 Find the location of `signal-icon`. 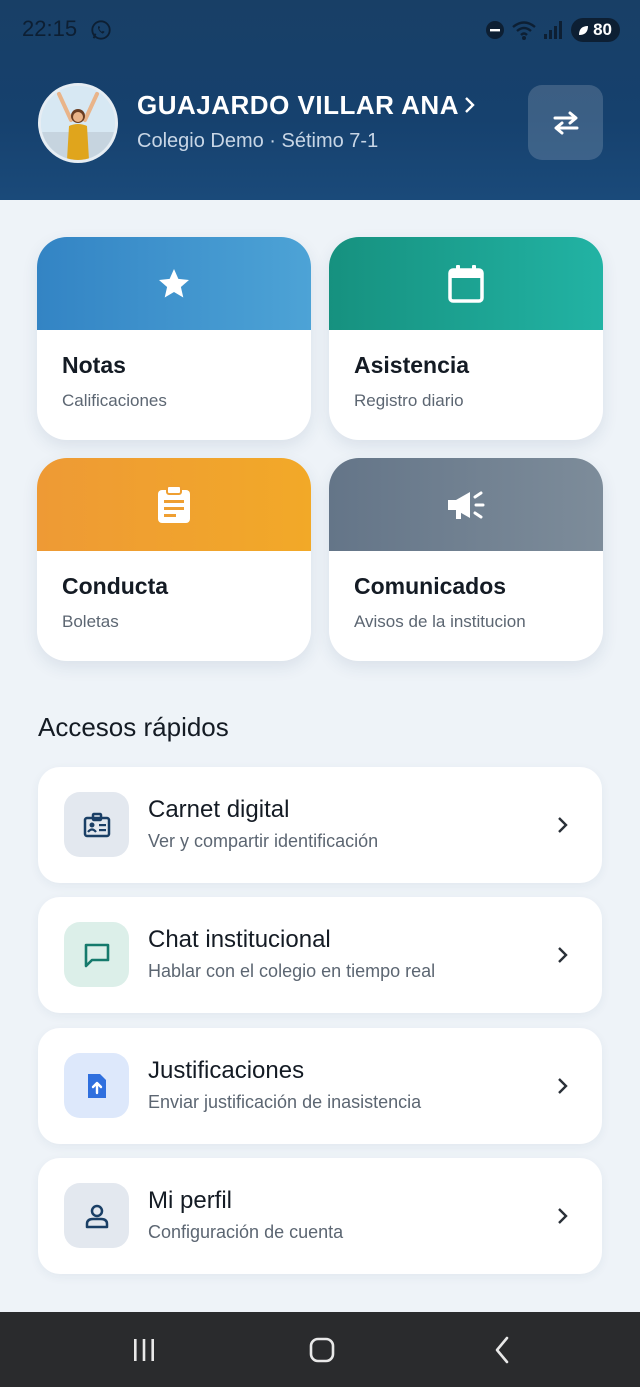

signal-icon is located at coordinates (553, 30).